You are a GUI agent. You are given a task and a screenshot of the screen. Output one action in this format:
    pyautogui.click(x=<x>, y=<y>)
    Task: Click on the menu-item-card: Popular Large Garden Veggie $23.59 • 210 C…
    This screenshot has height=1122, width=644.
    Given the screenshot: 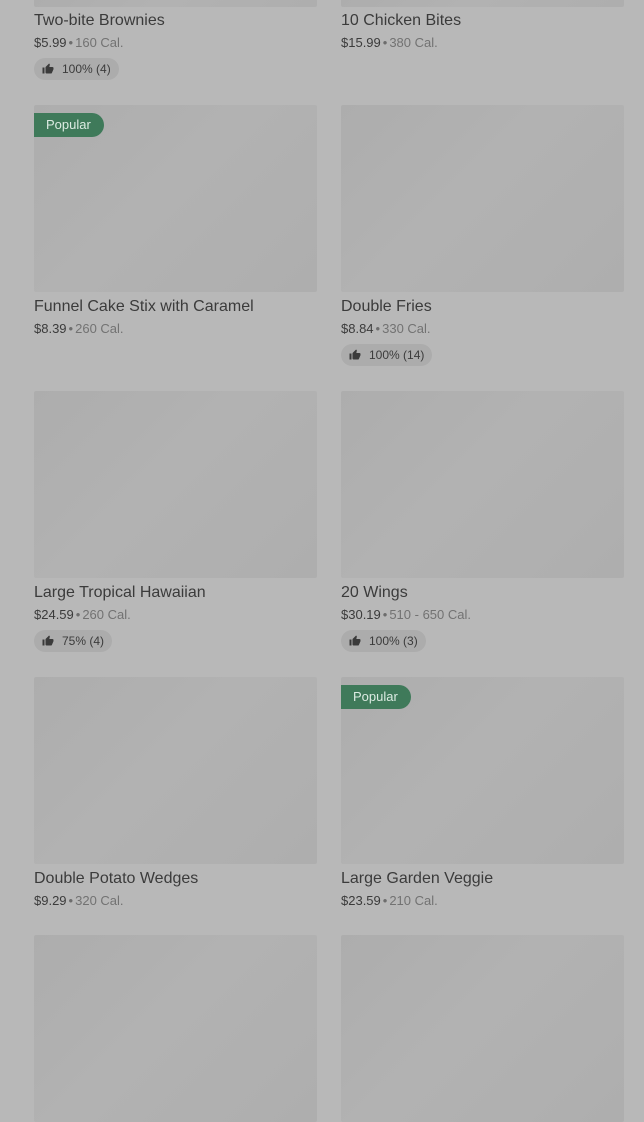 What is the action you would take?
    pyautogui.click(x=482, y=793)
    